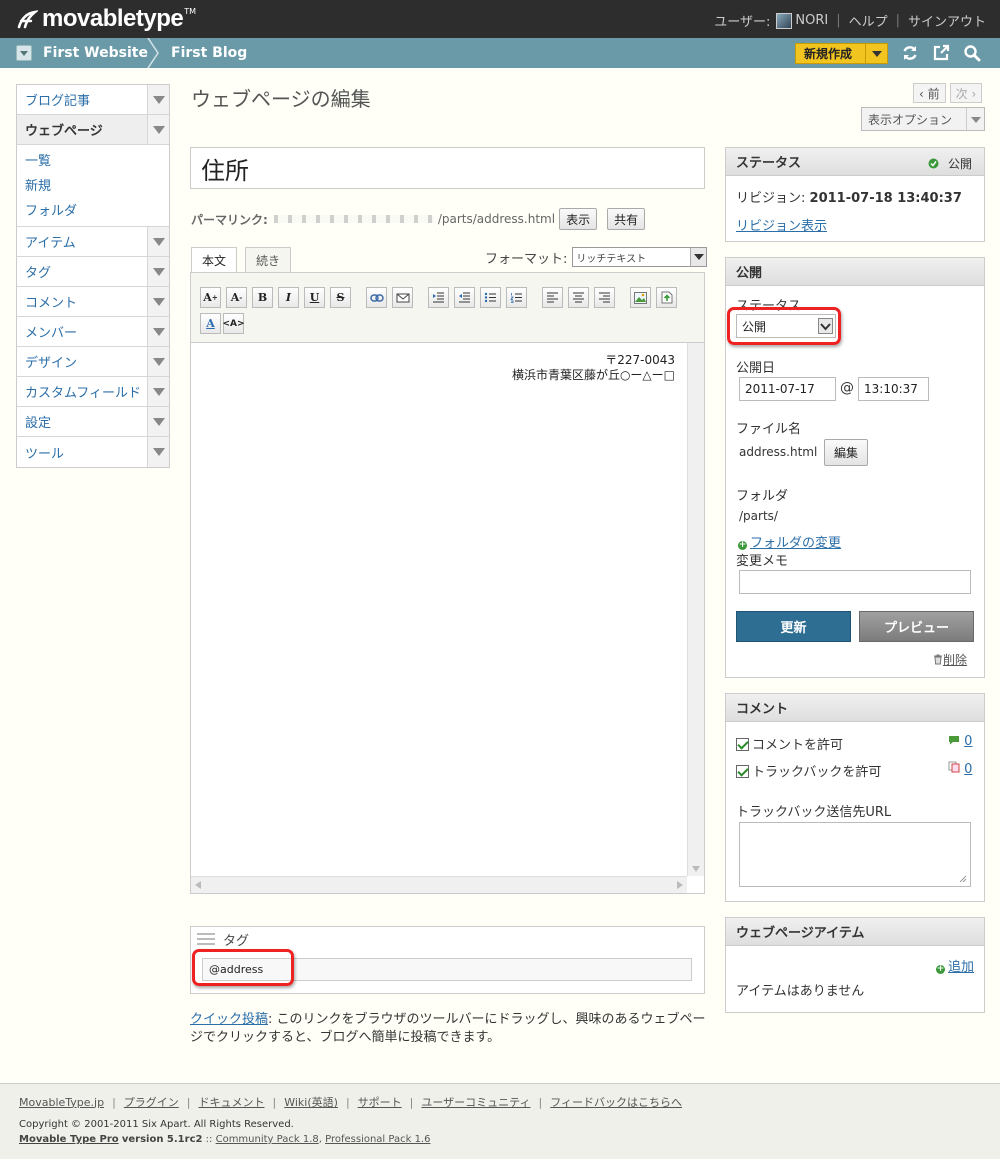 Image resolution: width=1000 pixels, height=1159 pixels. What do you see at coordinates (968, 741) in the screenshot?
I see `comment-count-link: 0` at bounding box center [968, 741].